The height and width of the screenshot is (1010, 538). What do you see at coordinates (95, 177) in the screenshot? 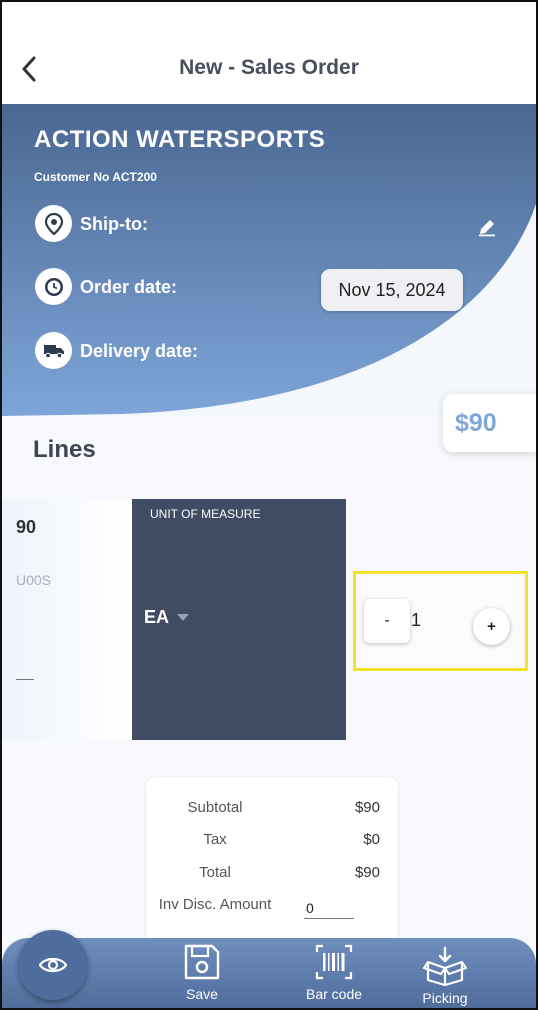
I see `customer-number: Customer No ACT200` at bounding box center [95, 177].